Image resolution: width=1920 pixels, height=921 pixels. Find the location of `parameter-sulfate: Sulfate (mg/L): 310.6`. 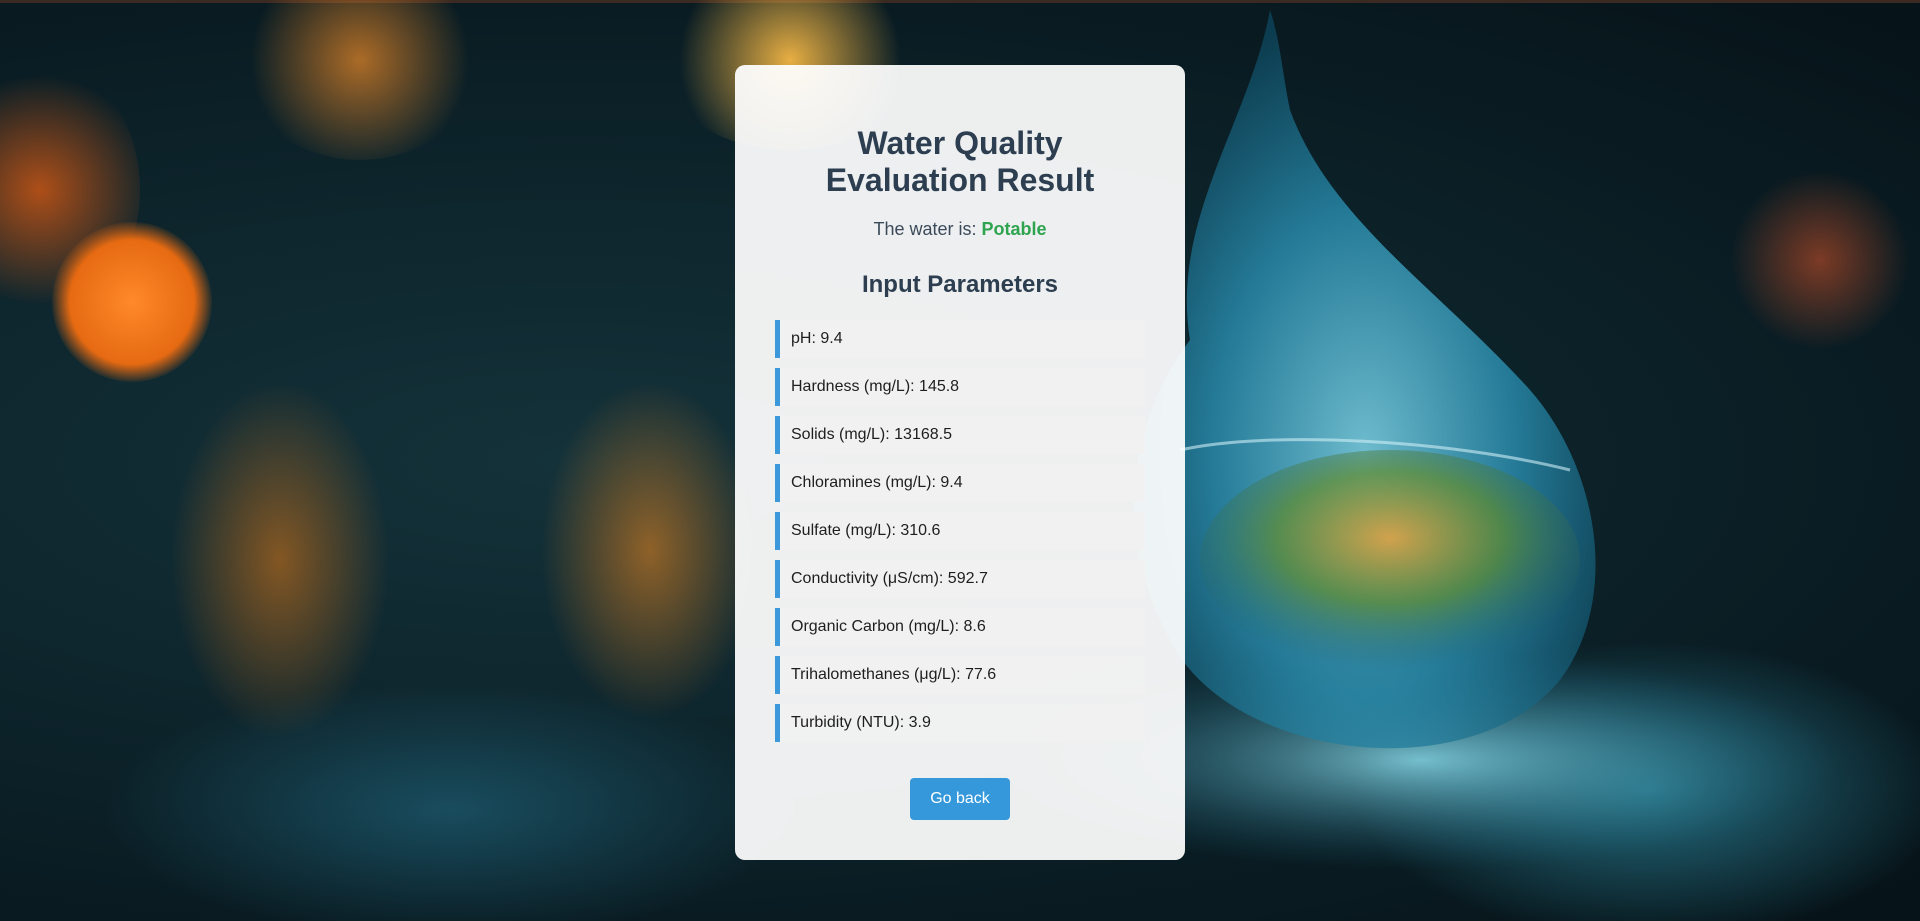

parameter-sulfate: Sulfate (mg/L): 310.6 is located at coordinates (960, 531).